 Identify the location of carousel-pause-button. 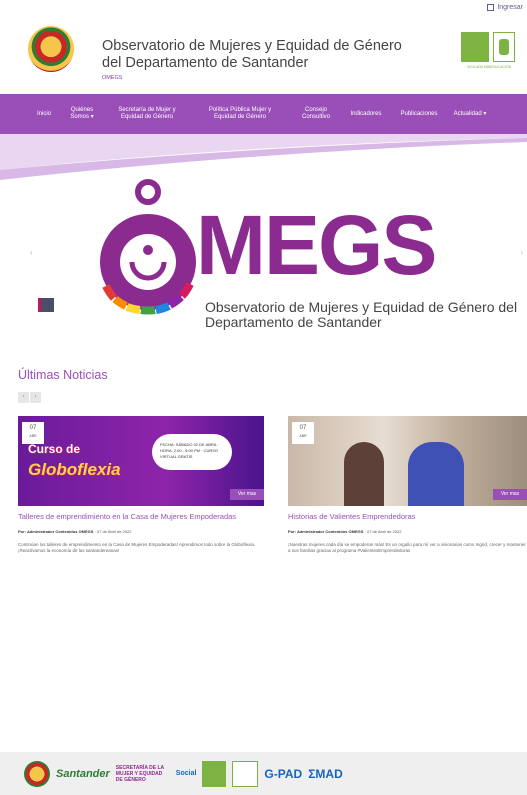
(46, 305).